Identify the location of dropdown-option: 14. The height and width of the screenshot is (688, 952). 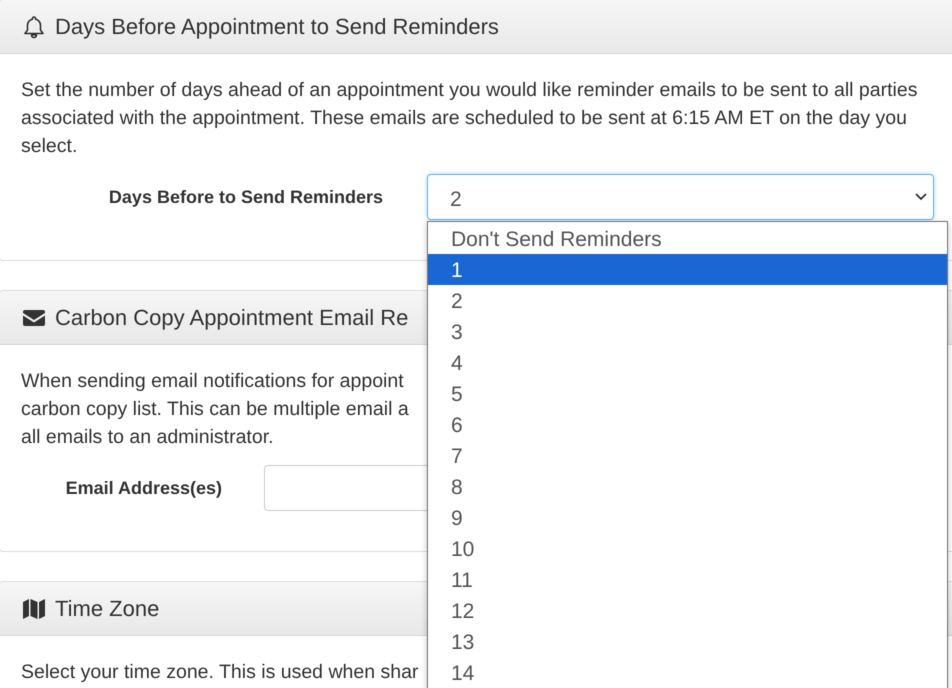
(687, 672).